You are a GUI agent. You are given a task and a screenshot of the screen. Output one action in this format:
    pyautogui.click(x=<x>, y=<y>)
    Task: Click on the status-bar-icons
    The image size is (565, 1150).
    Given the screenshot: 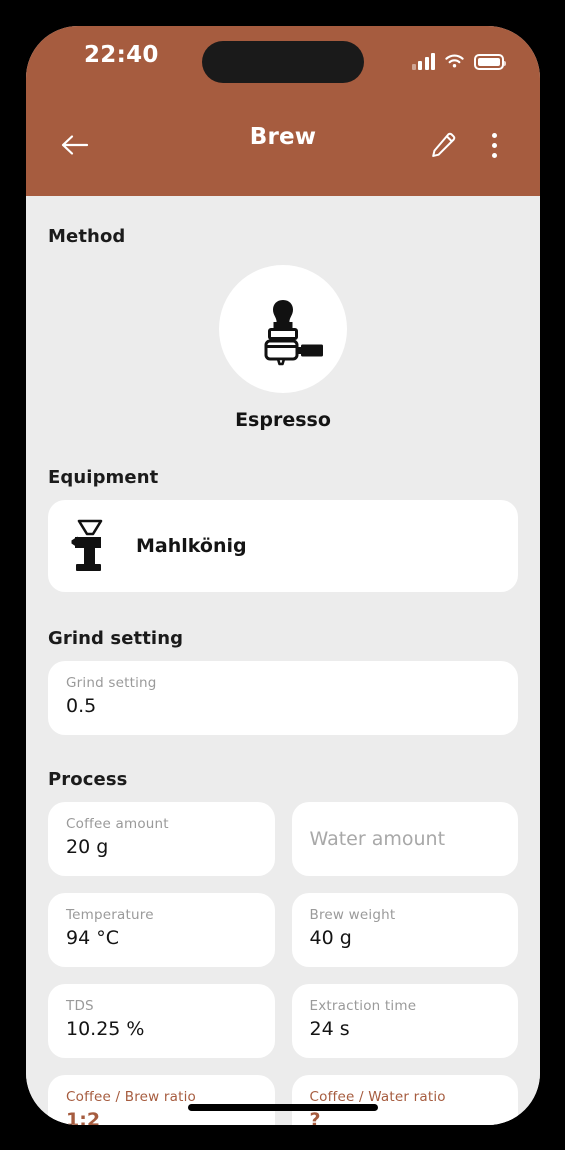 What is the action you would take?
    pyautogui.click(x=458, y=58)
    